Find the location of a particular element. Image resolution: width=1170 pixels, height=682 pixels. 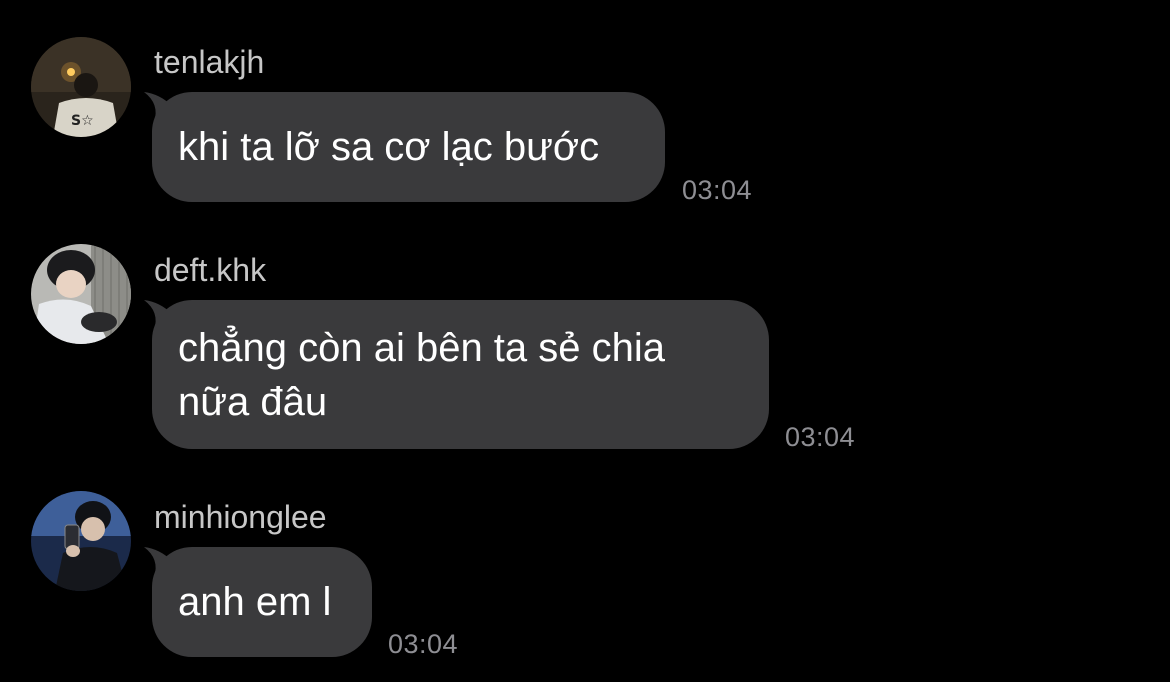

svg-text: S☆ is located at coordinates (82, 121).